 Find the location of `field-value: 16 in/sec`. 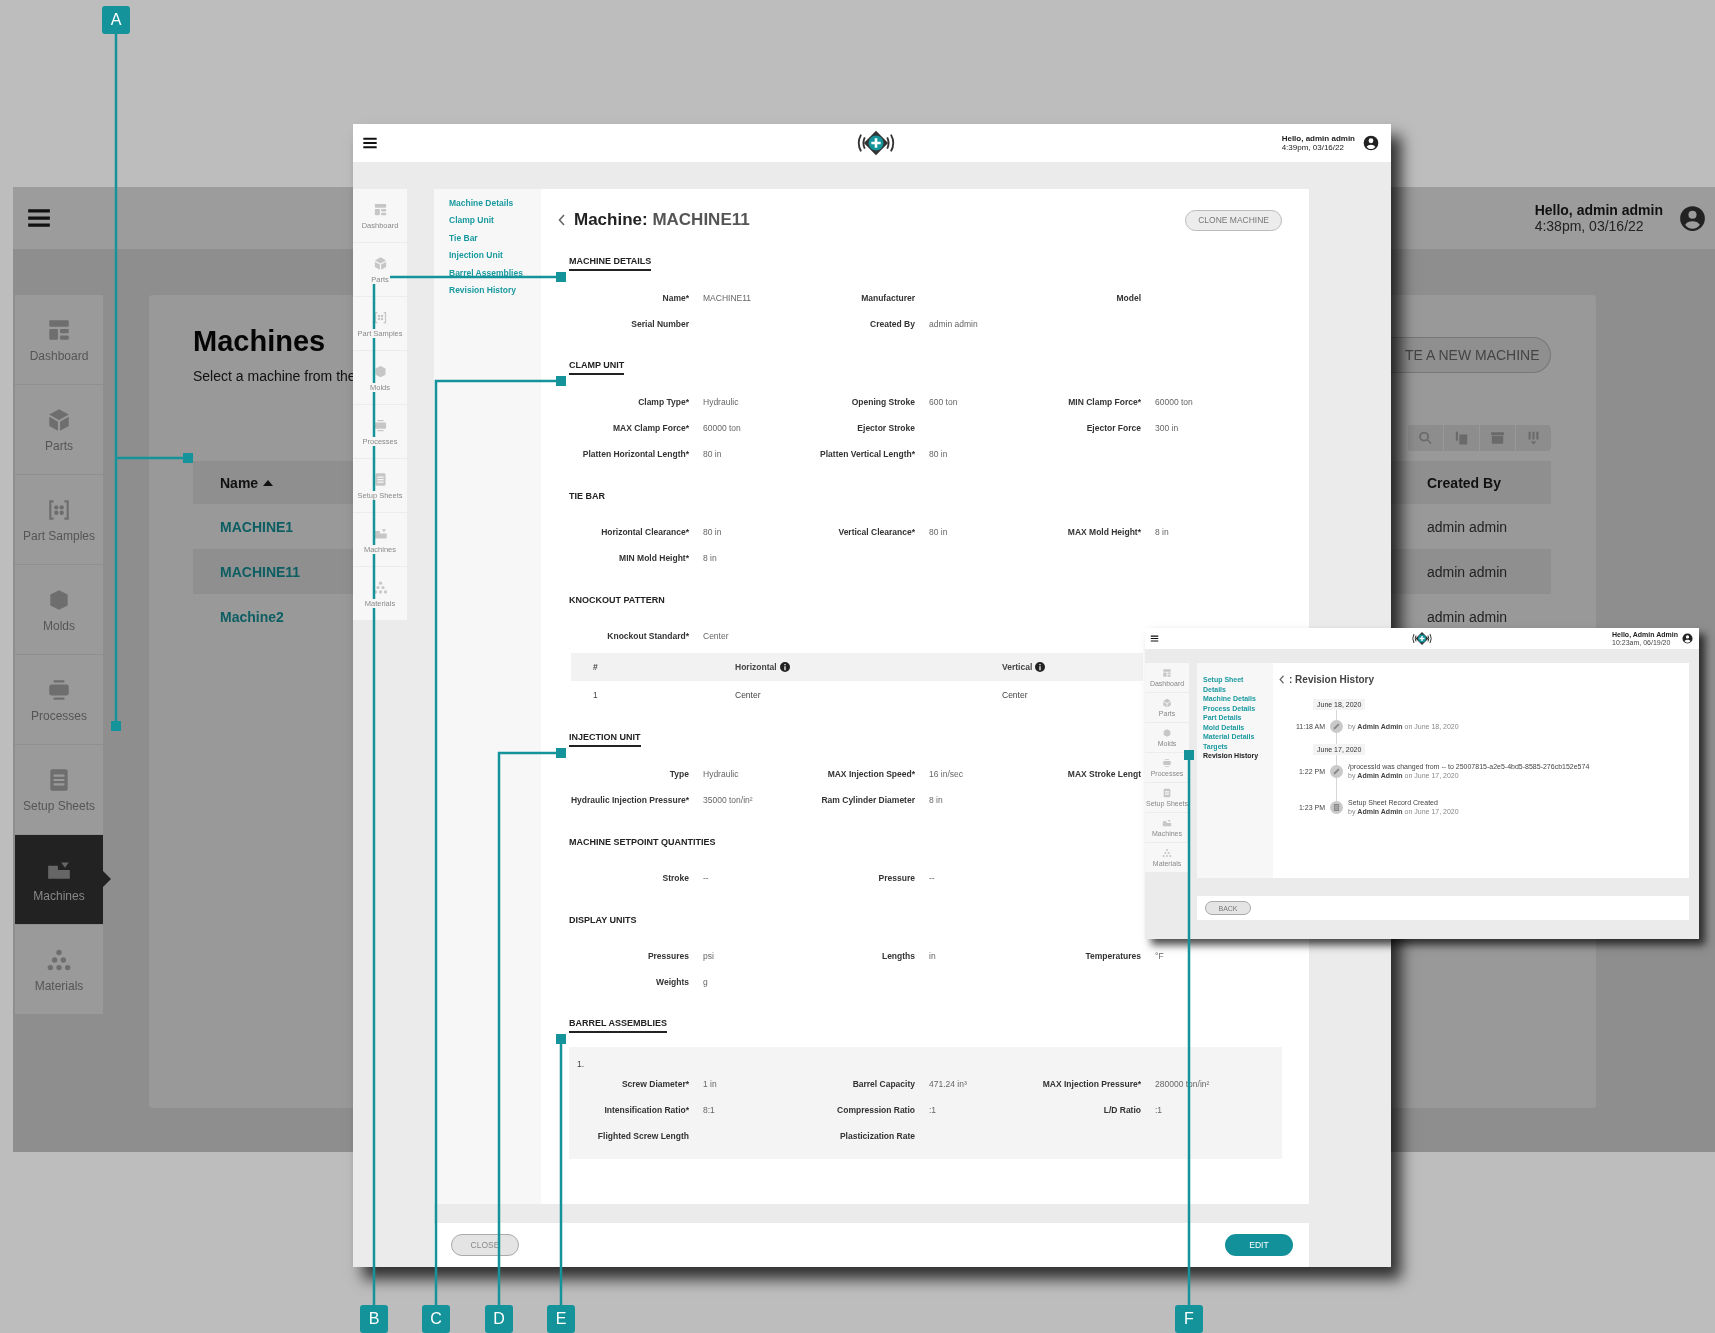

field-value: 16 in/sec is located at coordinates (946, 774).